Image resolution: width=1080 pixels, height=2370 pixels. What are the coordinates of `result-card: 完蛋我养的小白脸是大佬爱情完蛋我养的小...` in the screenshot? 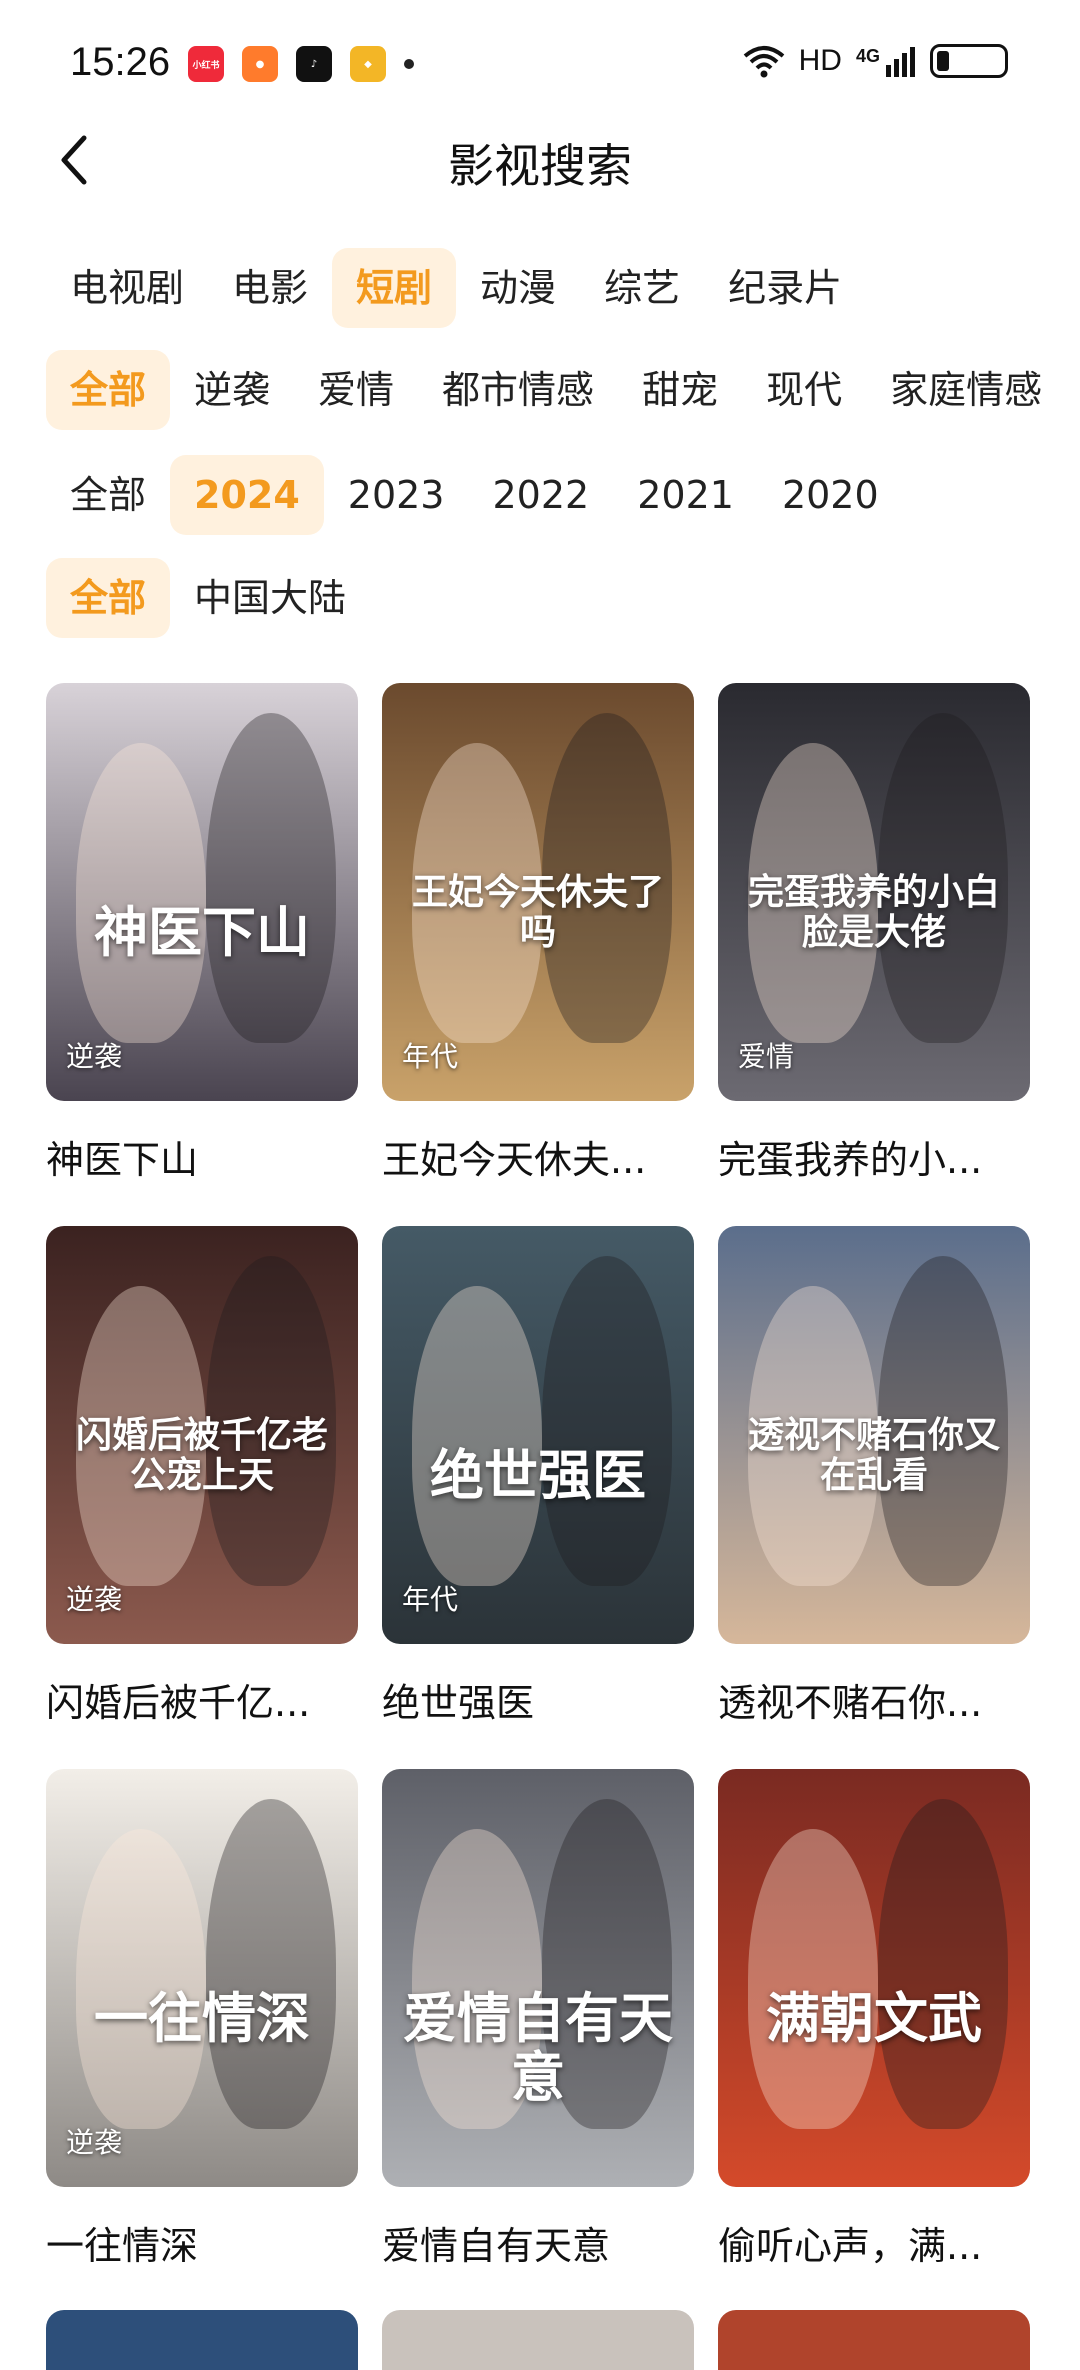 It's located at (874, 933).